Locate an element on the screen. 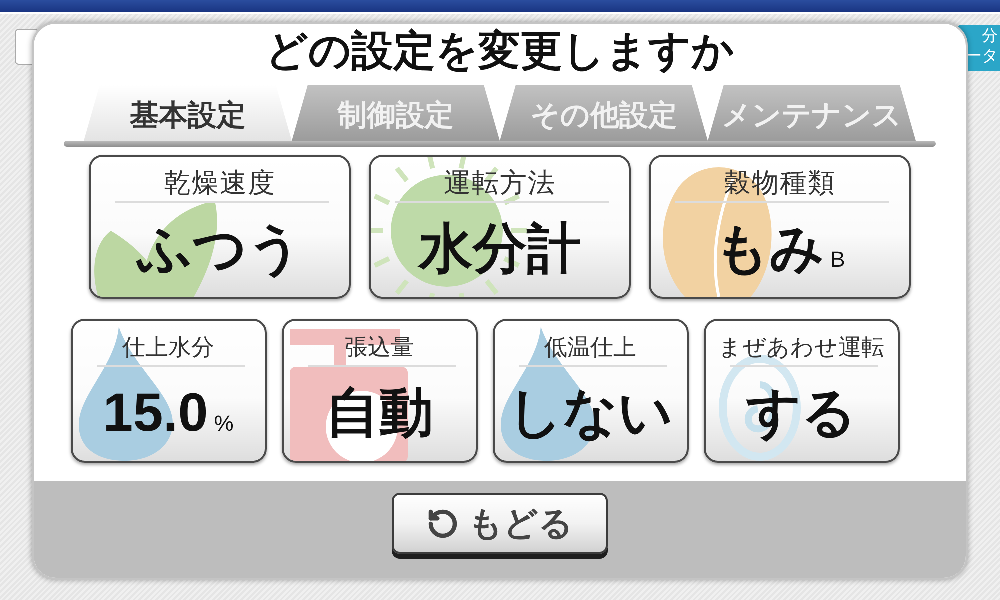  setting-button: 張込量 自動 is located at coordinates (380, 391).